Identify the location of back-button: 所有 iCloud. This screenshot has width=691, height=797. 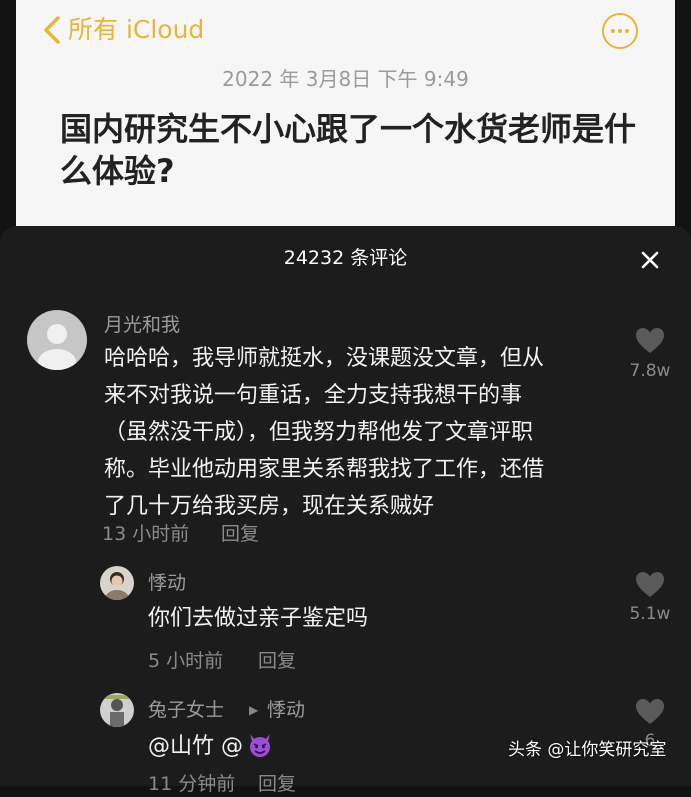
(136, 30).